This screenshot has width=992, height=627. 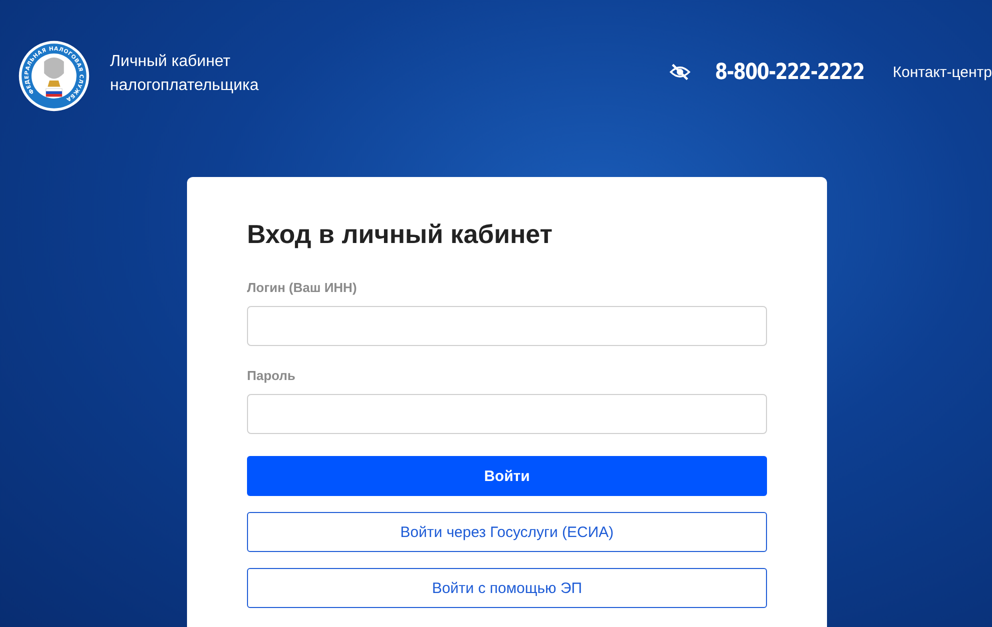 I want to click on site-title: Личный кабинет, so click(x=171, y=62).